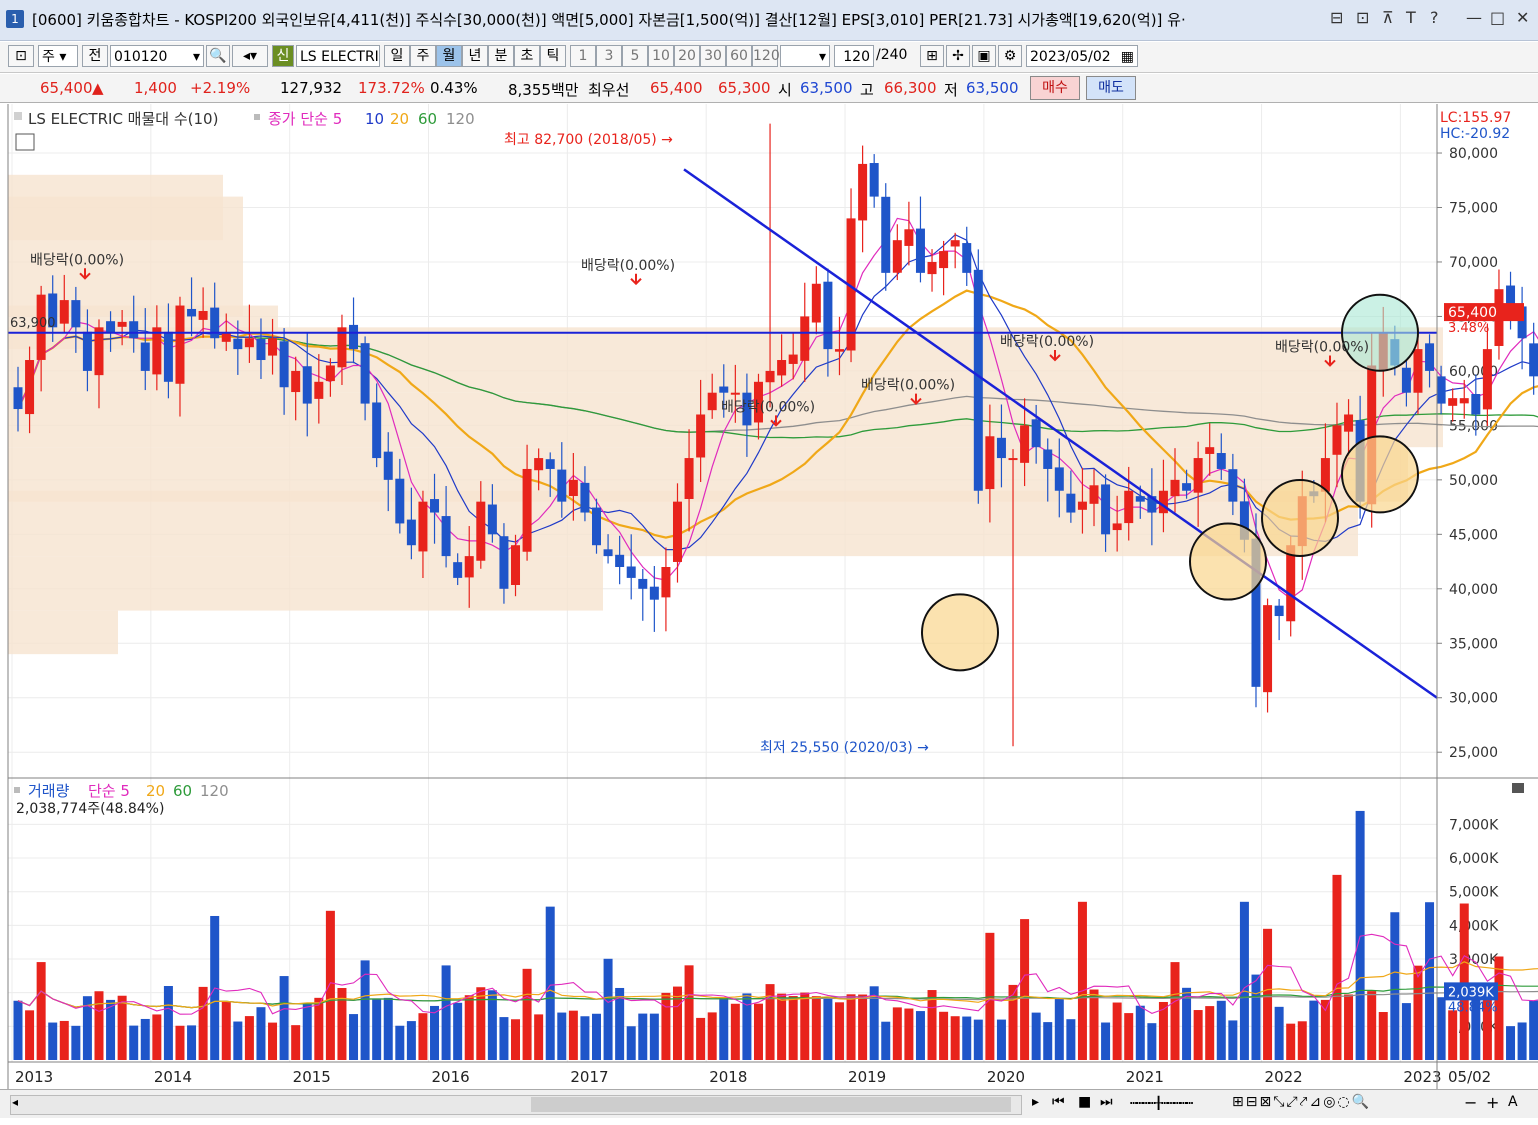 The width and height of the screenshot is (1538, 1125). What do you see at coordinates (1470, 1102) in the screenshot?
I see `zoom-out-icon: −` at bounding box center [1470, 1102].